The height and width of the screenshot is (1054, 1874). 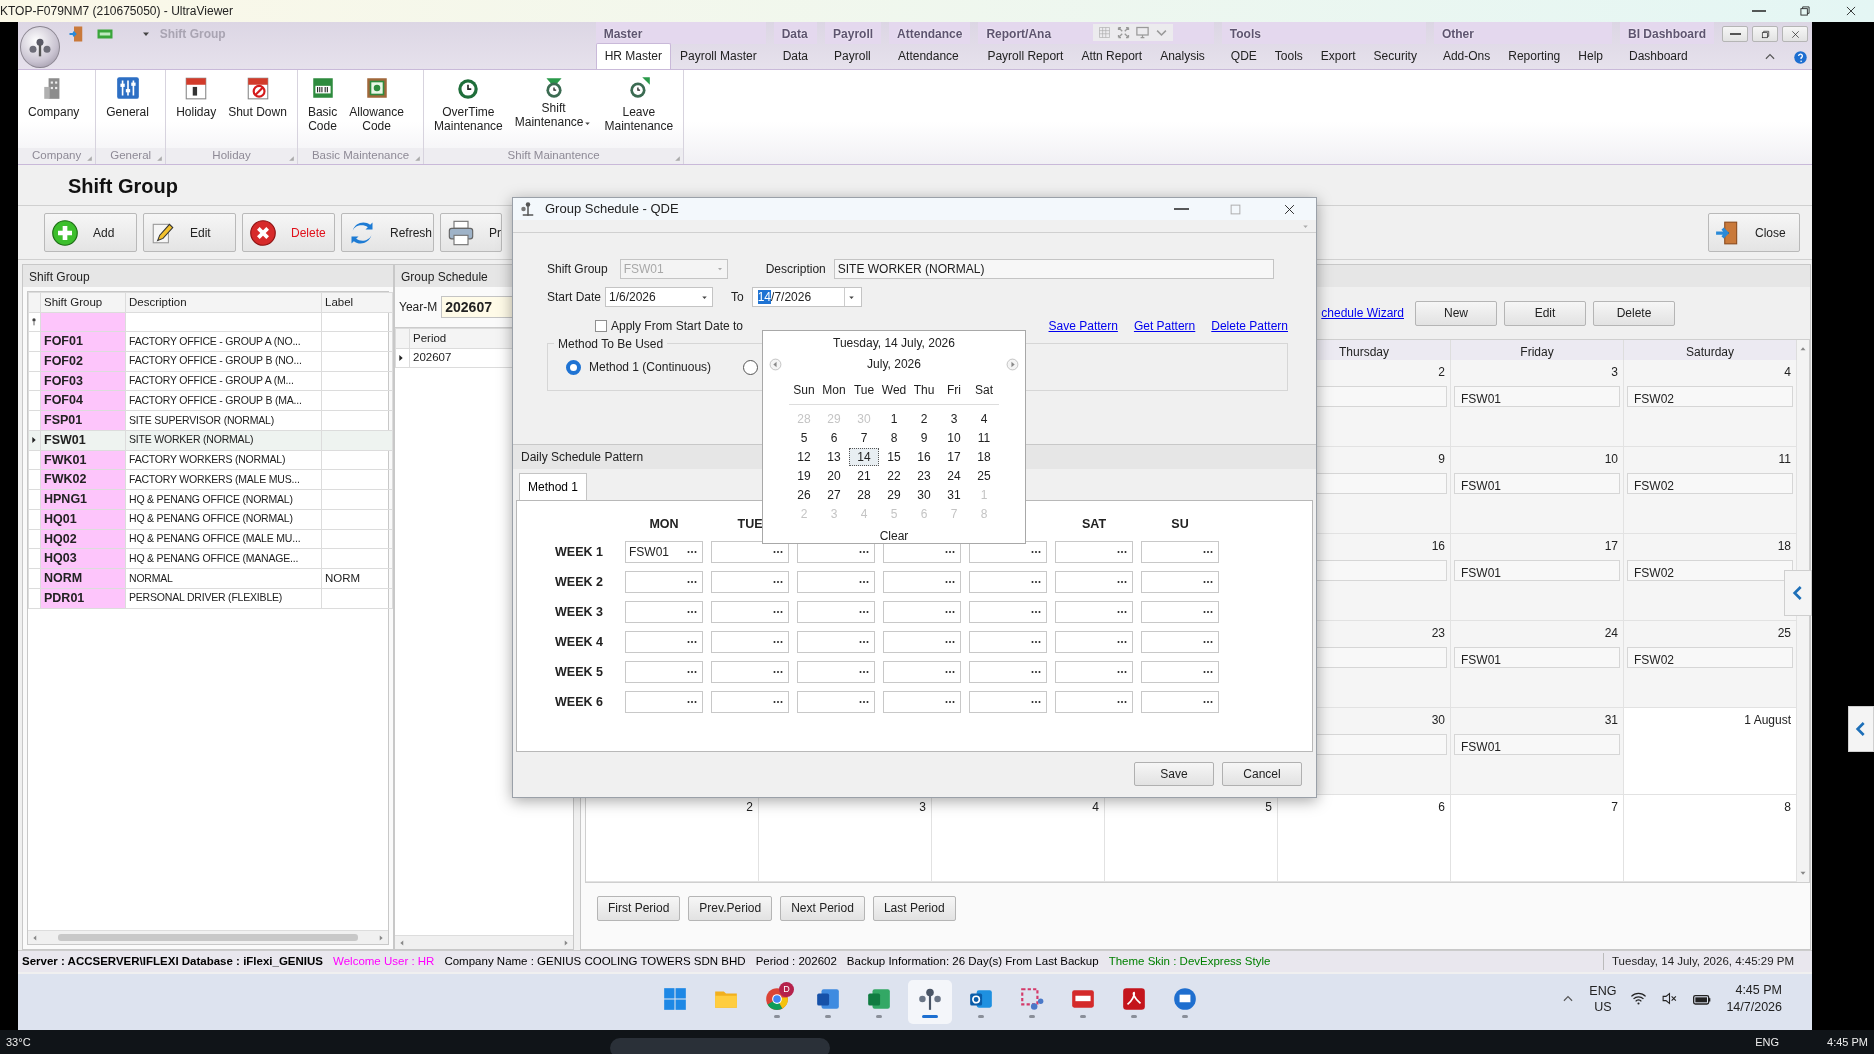 What do you see at coordinates (894, 457) in the screenshot?
I see `calendar-day: 15` at bounding box center [894, 457].